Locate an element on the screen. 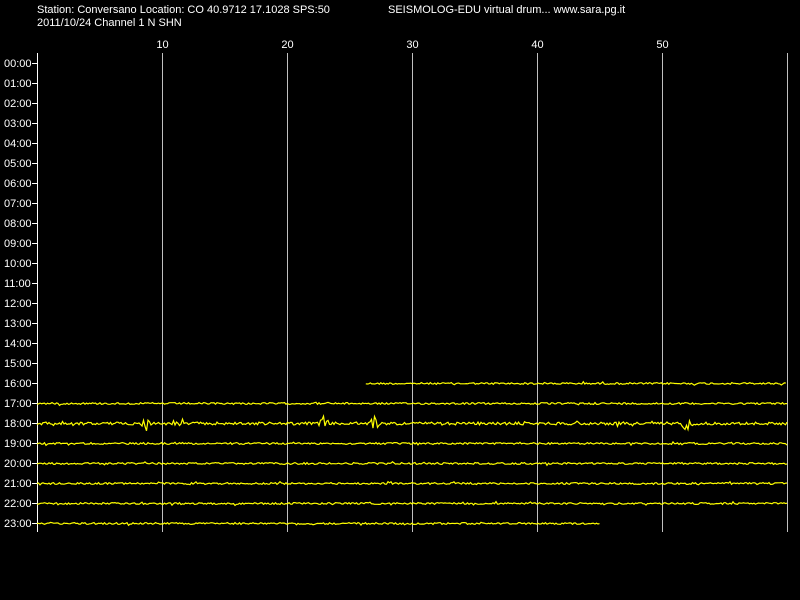  y-tick-label-2200: 22:00 is located at coordinates (18, 504).